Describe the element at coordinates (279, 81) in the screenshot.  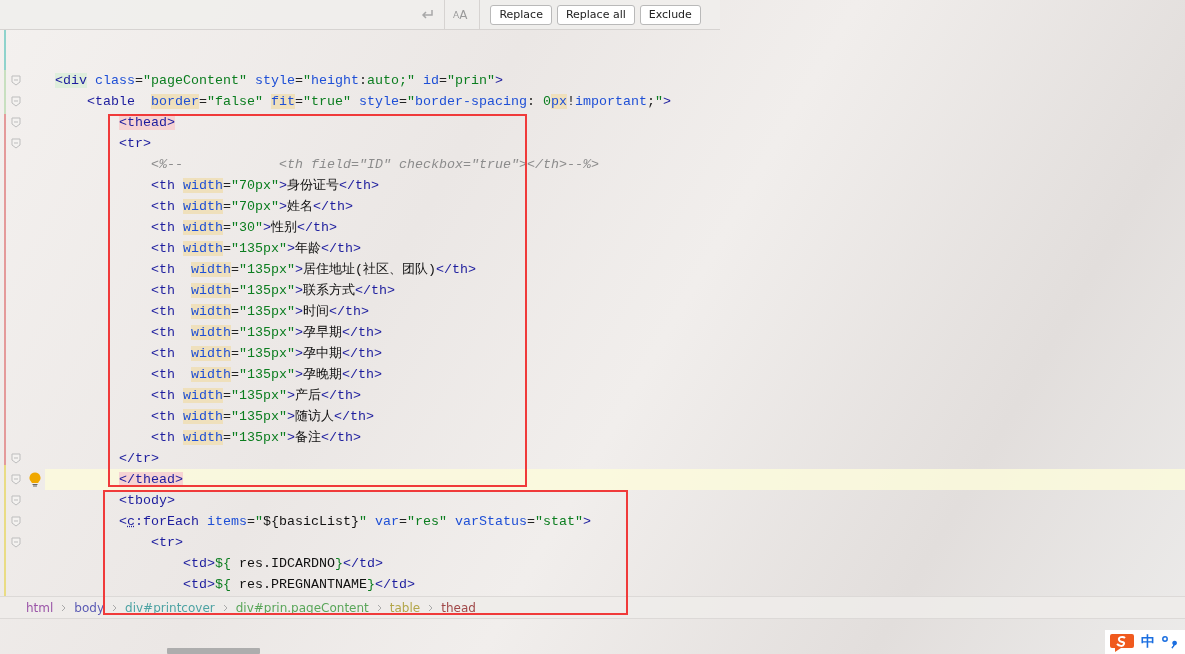
I see `code-line: <div class="pageContent" style="height:auto;" id="prin">` at that location.